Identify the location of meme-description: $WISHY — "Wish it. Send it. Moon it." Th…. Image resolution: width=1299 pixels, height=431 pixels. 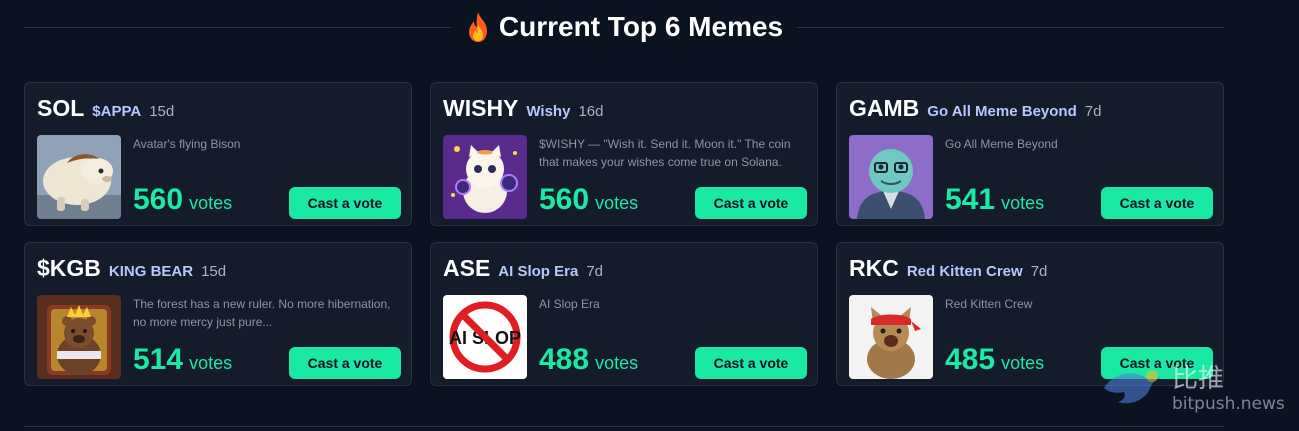
(665, 153).